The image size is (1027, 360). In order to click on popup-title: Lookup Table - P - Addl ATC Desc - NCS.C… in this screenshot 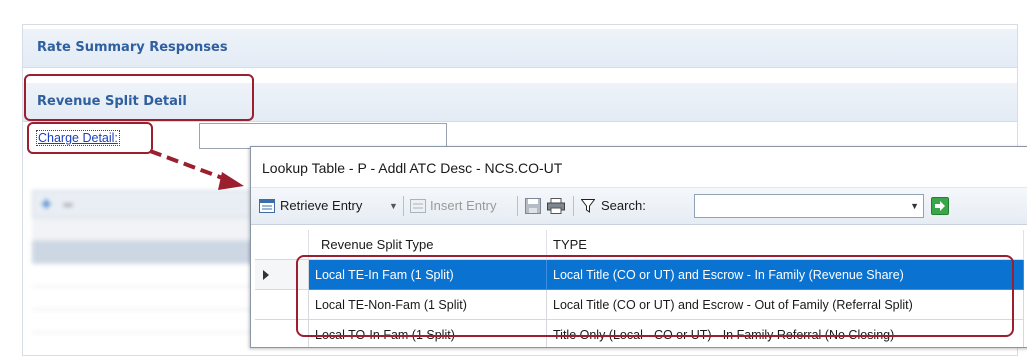, I will do `click(639, 167)`.